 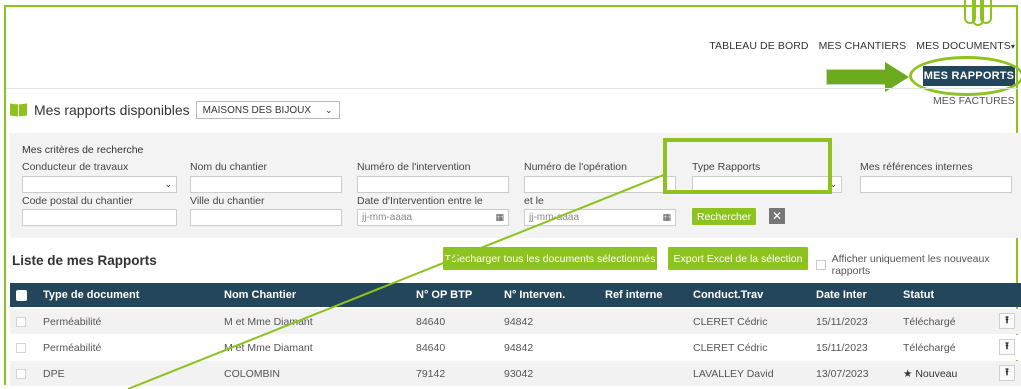 What do you see at coordinates (777, 216) in the screenshot?
I see `clear-button: ✕` at bounding box center [777, 216].